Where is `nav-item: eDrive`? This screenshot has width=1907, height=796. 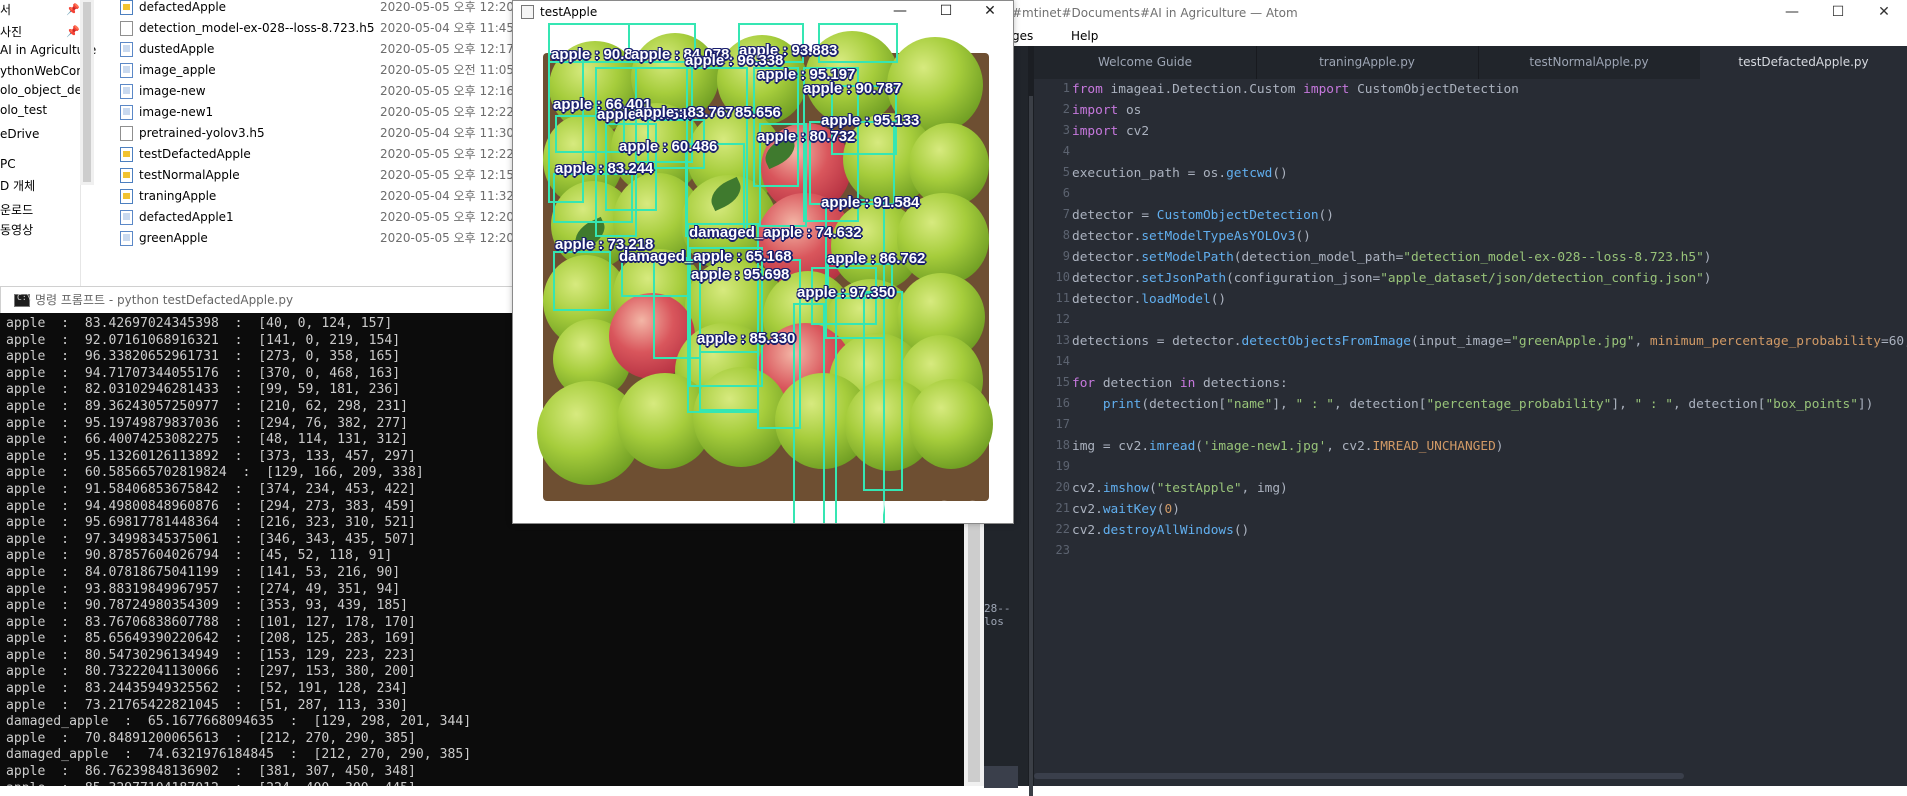
nav-item: eDrive is located at coordinates (19, 134).